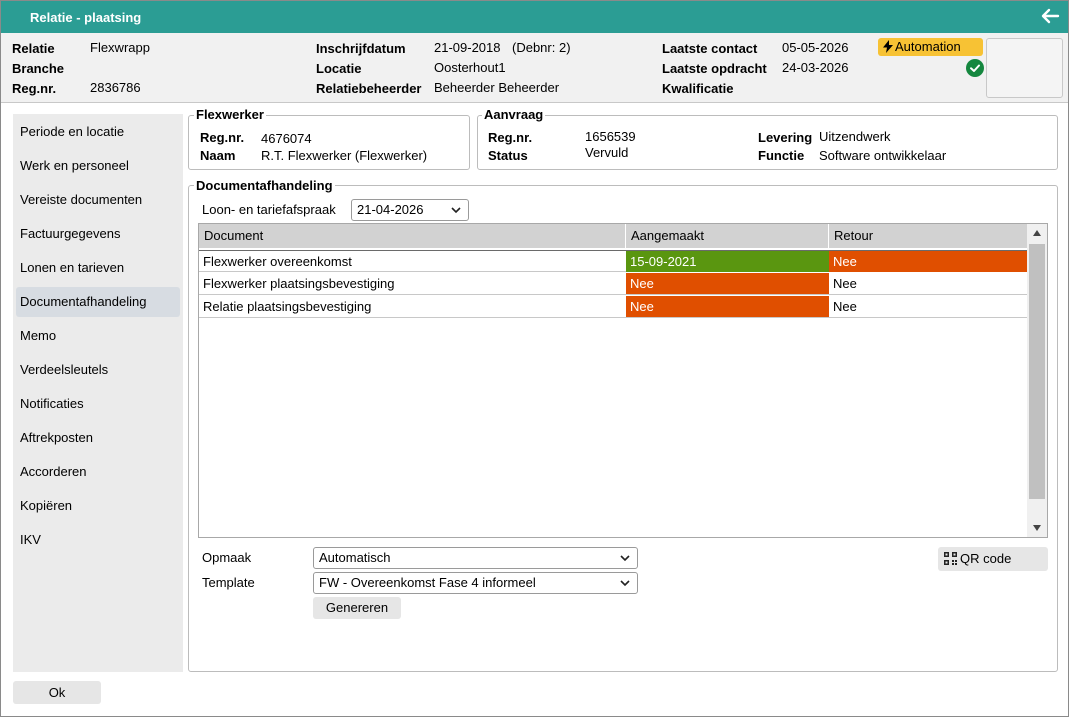 This screenshot has width=1069, height=717. I want to click on opmaak-value: Automatisch, so click(355, 557).